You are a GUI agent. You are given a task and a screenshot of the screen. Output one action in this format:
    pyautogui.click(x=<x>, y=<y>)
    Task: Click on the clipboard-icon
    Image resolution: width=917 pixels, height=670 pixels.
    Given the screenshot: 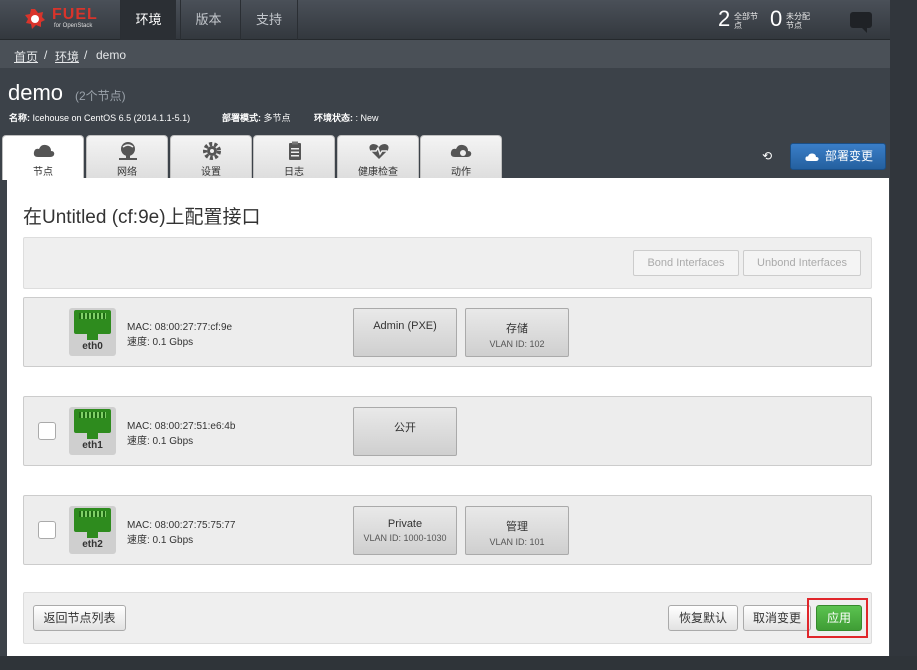 What is the action you would take?
    pyautogui.click(x=295, y=150)
    